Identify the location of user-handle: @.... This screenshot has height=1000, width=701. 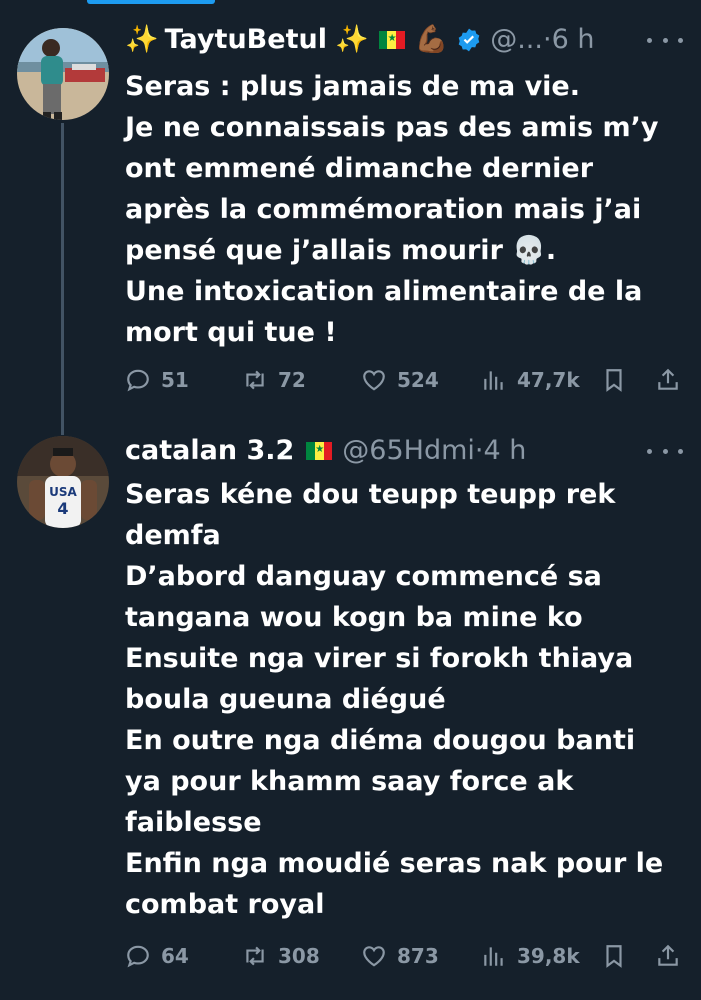
(516, 40).